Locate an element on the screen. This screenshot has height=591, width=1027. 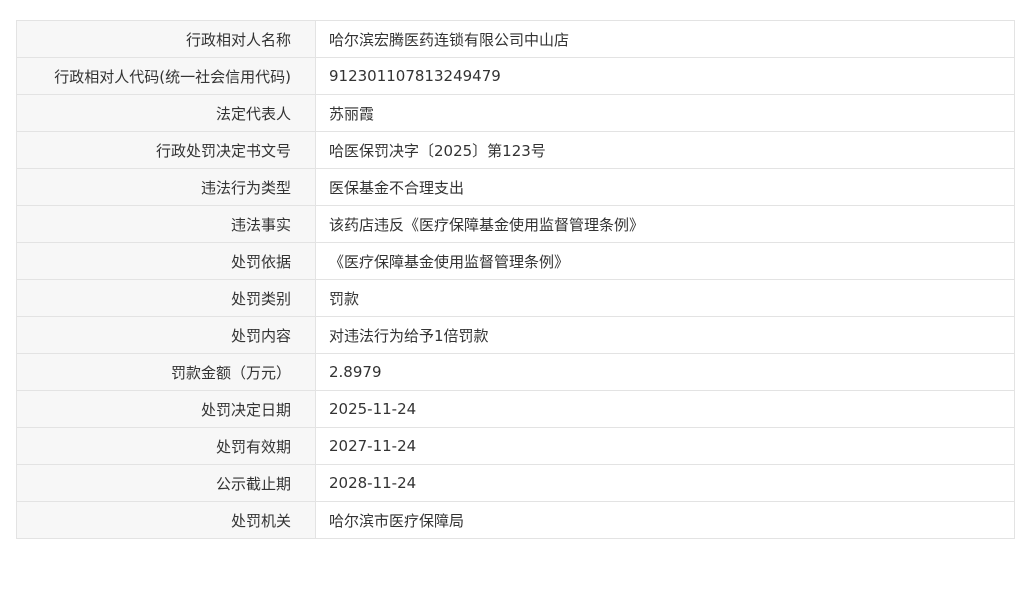
table-row-legal-representative: 法定代表人 苏丽霞 is located at coordinates (515, 113).